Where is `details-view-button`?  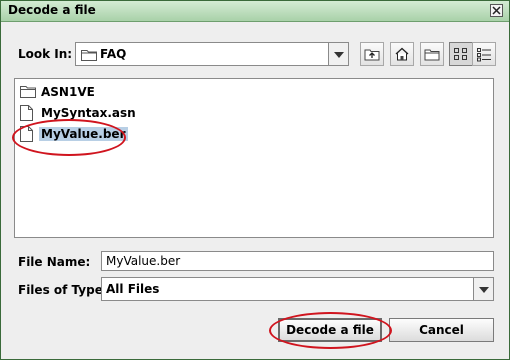
details-view-button is located at coordinates (484, 54).